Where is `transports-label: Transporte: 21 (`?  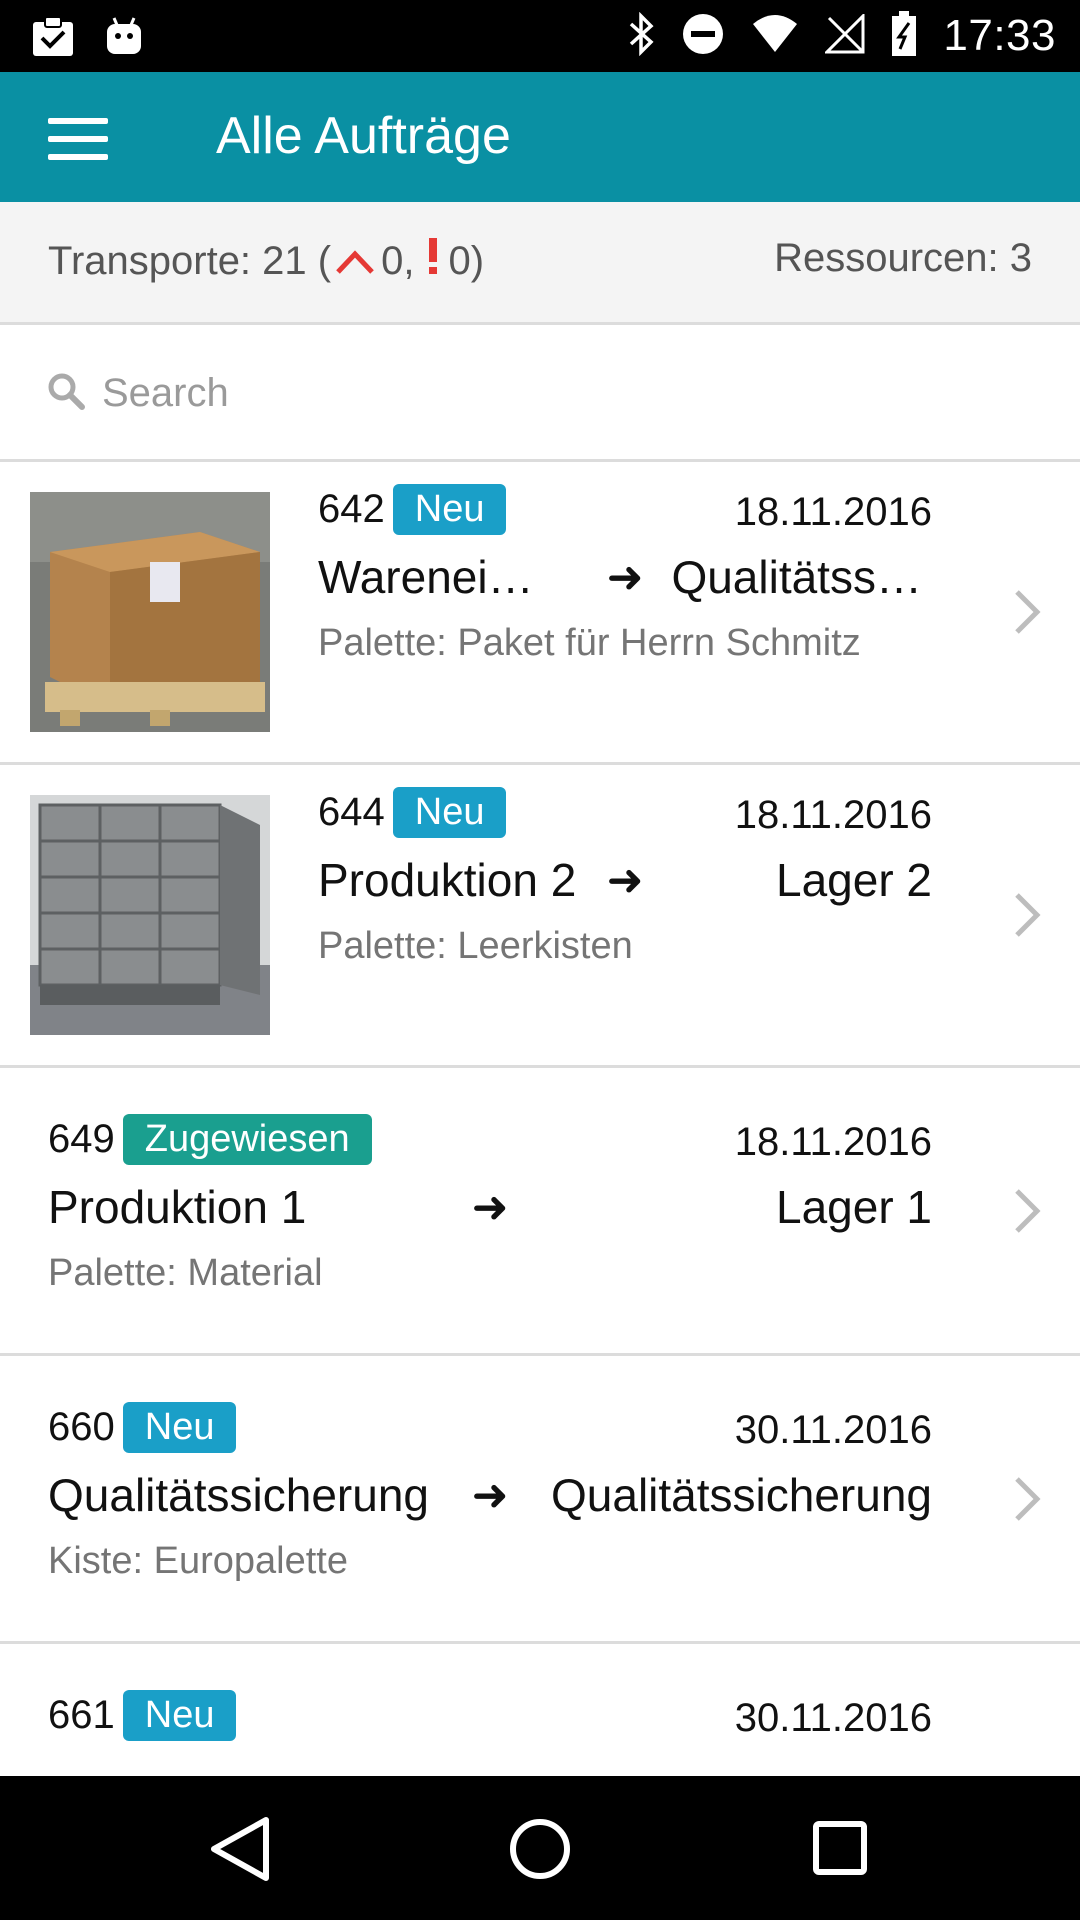
transports-label: Transporte: 21 ( is located at coordinates (190, 260).